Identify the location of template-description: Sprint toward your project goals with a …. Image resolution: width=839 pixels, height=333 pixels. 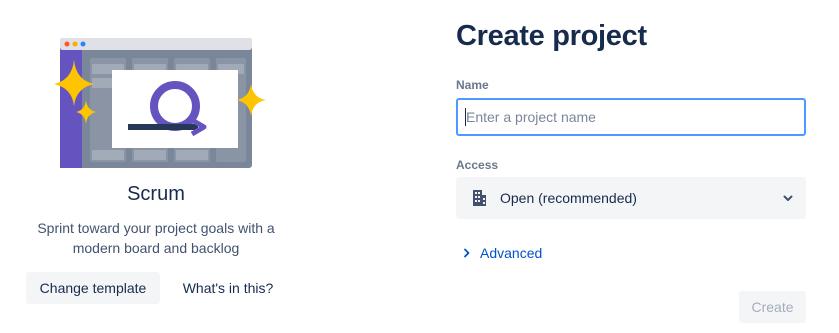
(156, 238).